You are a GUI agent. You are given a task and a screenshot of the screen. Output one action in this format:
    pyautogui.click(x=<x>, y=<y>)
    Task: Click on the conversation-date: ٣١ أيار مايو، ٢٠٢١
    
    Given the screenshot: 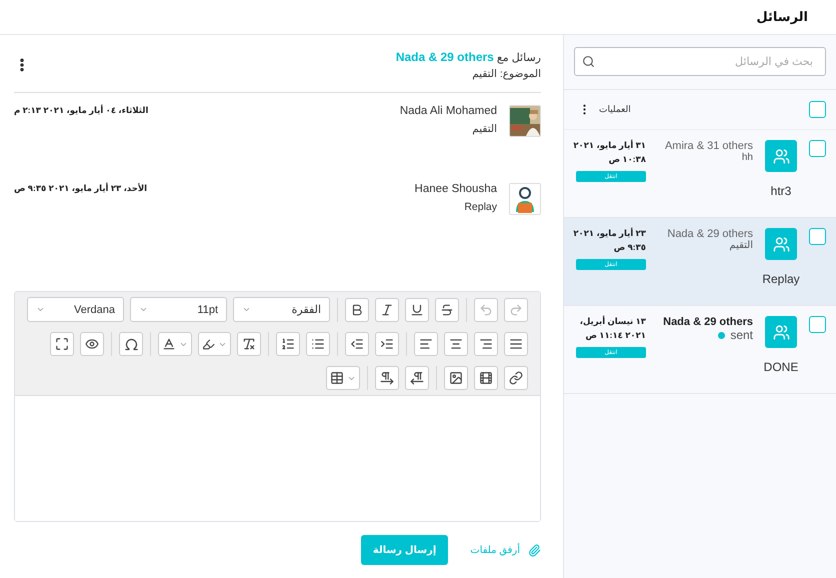 What is the action you would take?
    pyautogui.click(x=611, y=145)
    